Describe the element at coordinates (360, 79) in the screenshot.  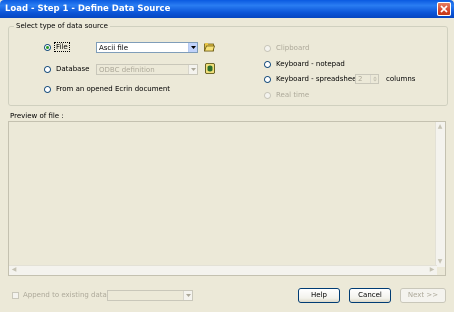
I see `columns-value: 2` at that location.